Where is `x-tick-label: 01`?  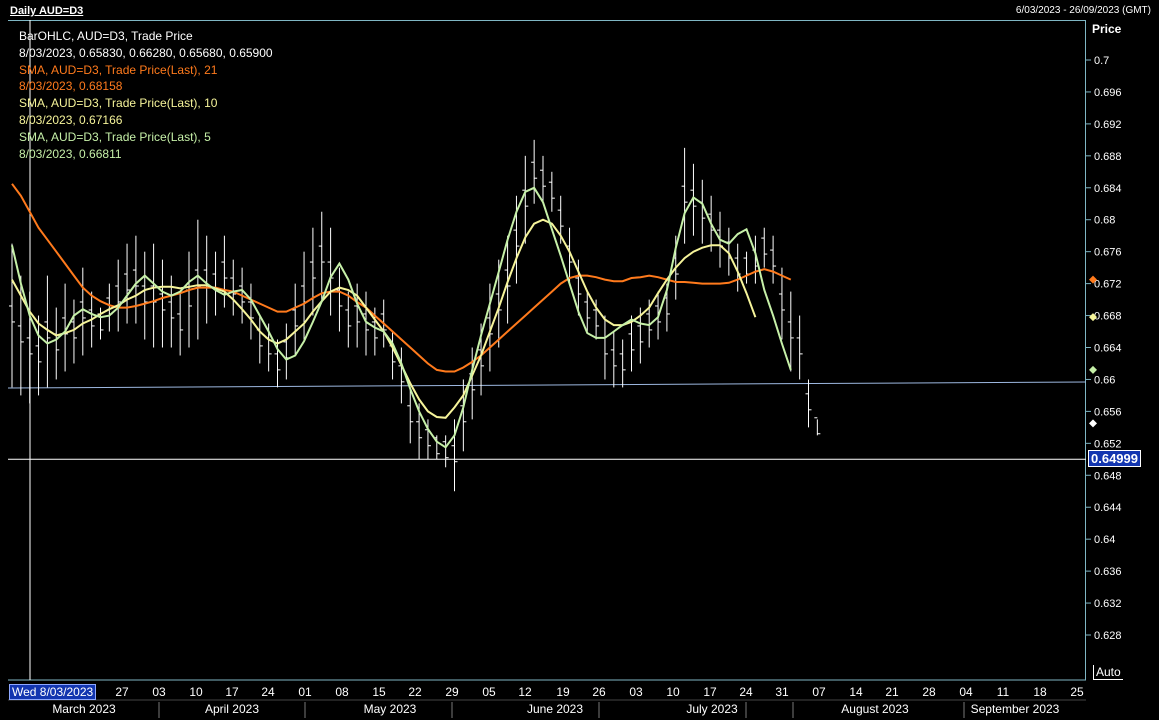
x-tick-label: 01 is located at coordinates (305, 692).